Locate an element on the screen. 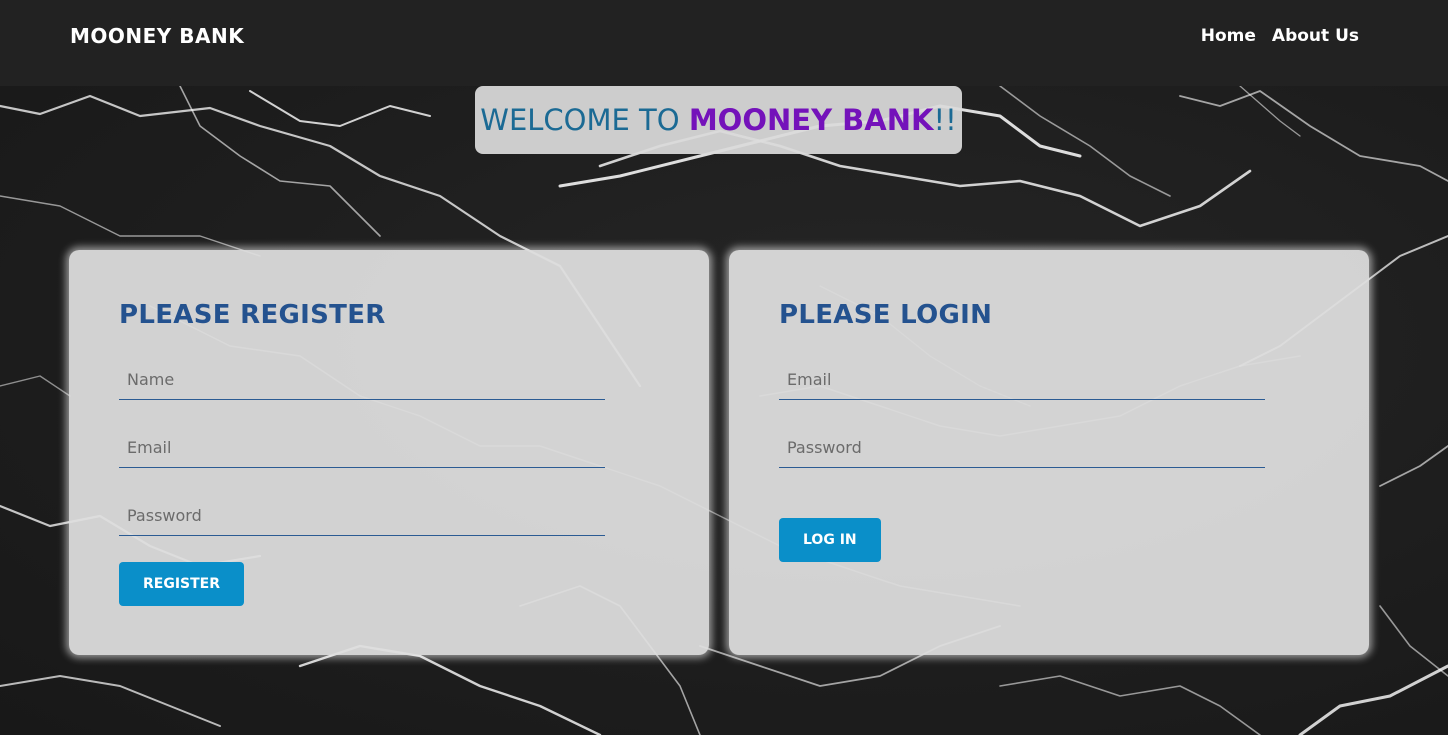 This screenshot has width=1448, height=735. nav-link-about-us: About Us is located at coordinates (1315, 36).